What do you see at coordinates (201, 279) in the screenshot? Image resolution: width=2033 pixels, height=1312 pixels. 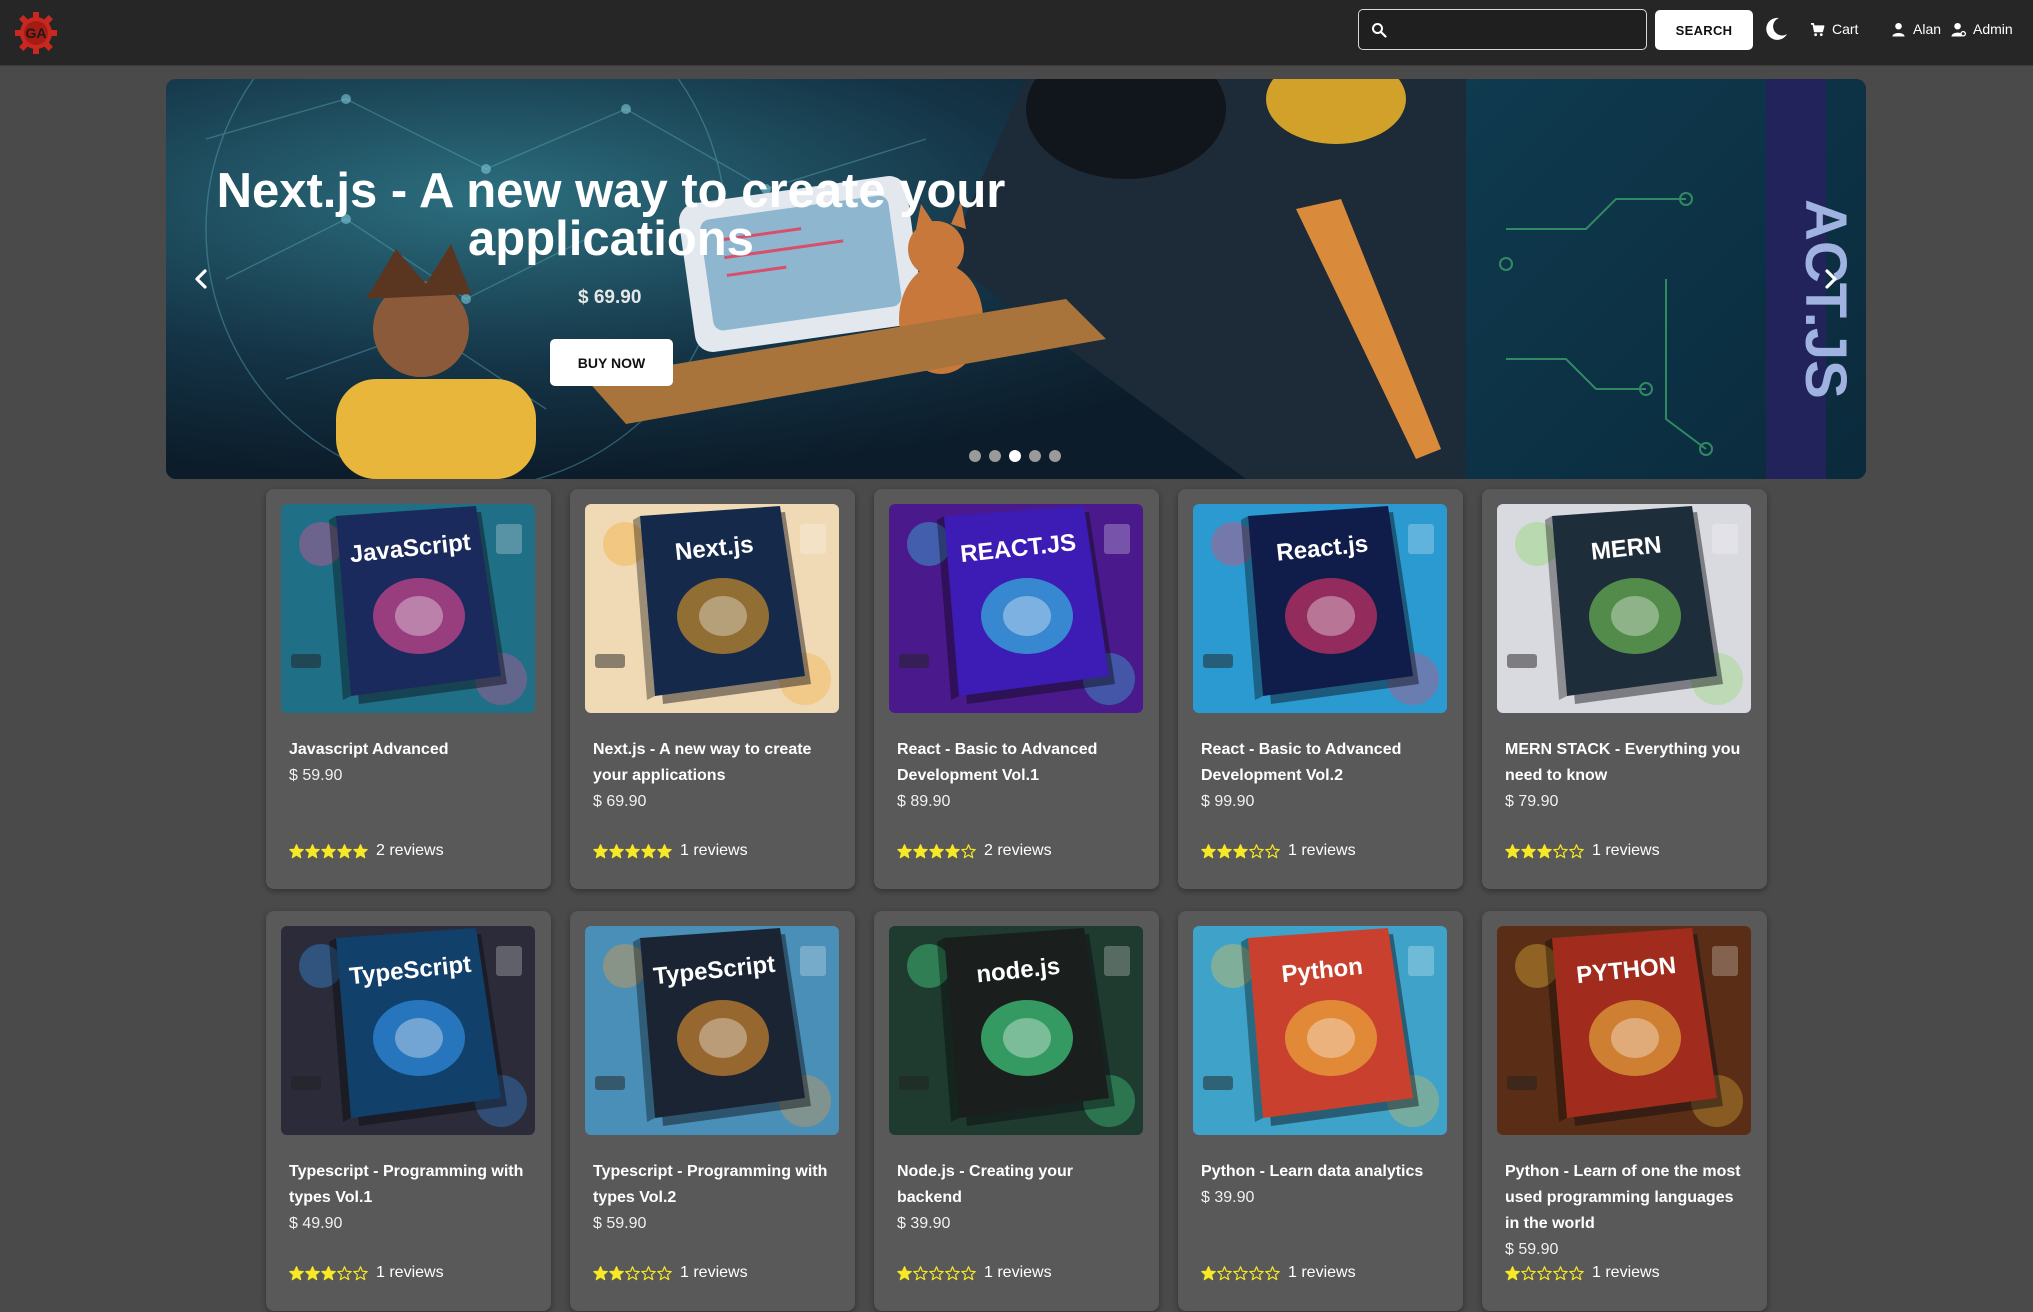 I see `carousel-prev-icon` at bounding box center [201, 279].